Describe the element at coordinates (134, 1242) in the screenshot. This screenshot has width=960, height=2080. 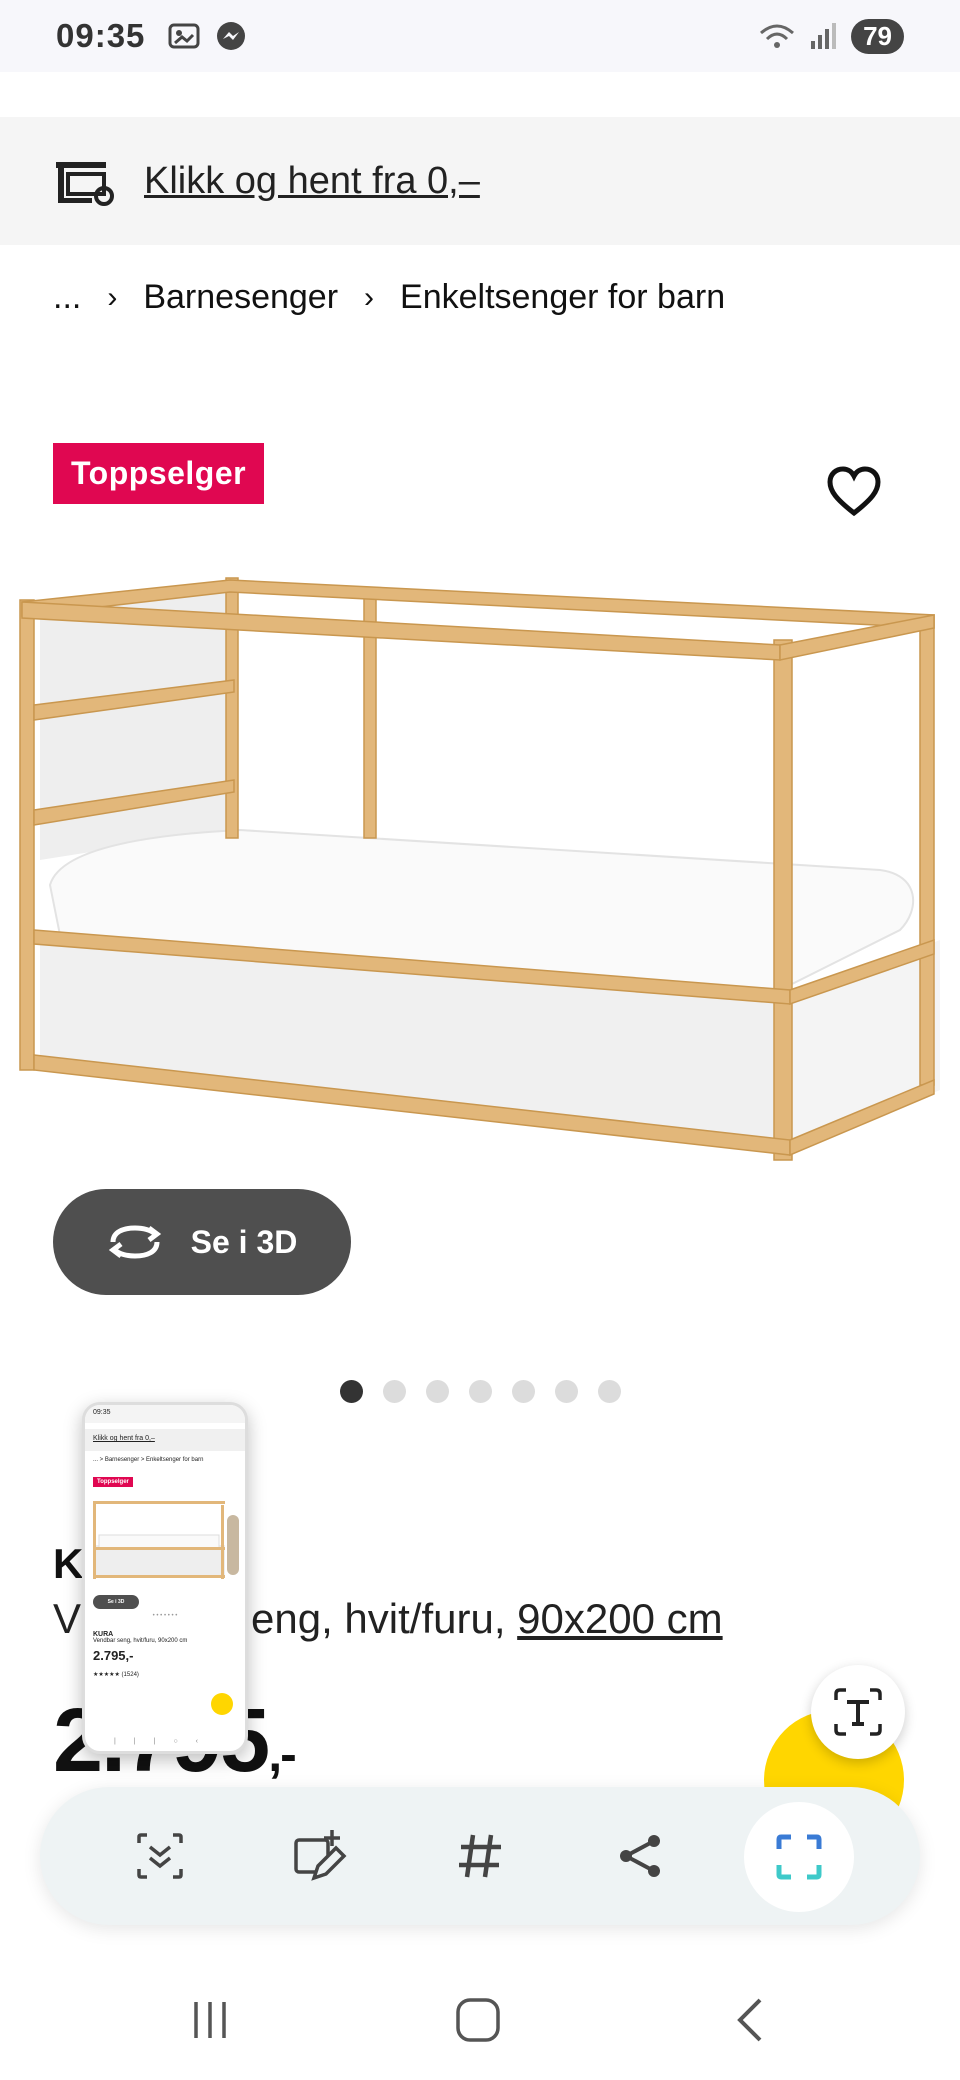
I see `rotate-3d-icon` at that location.